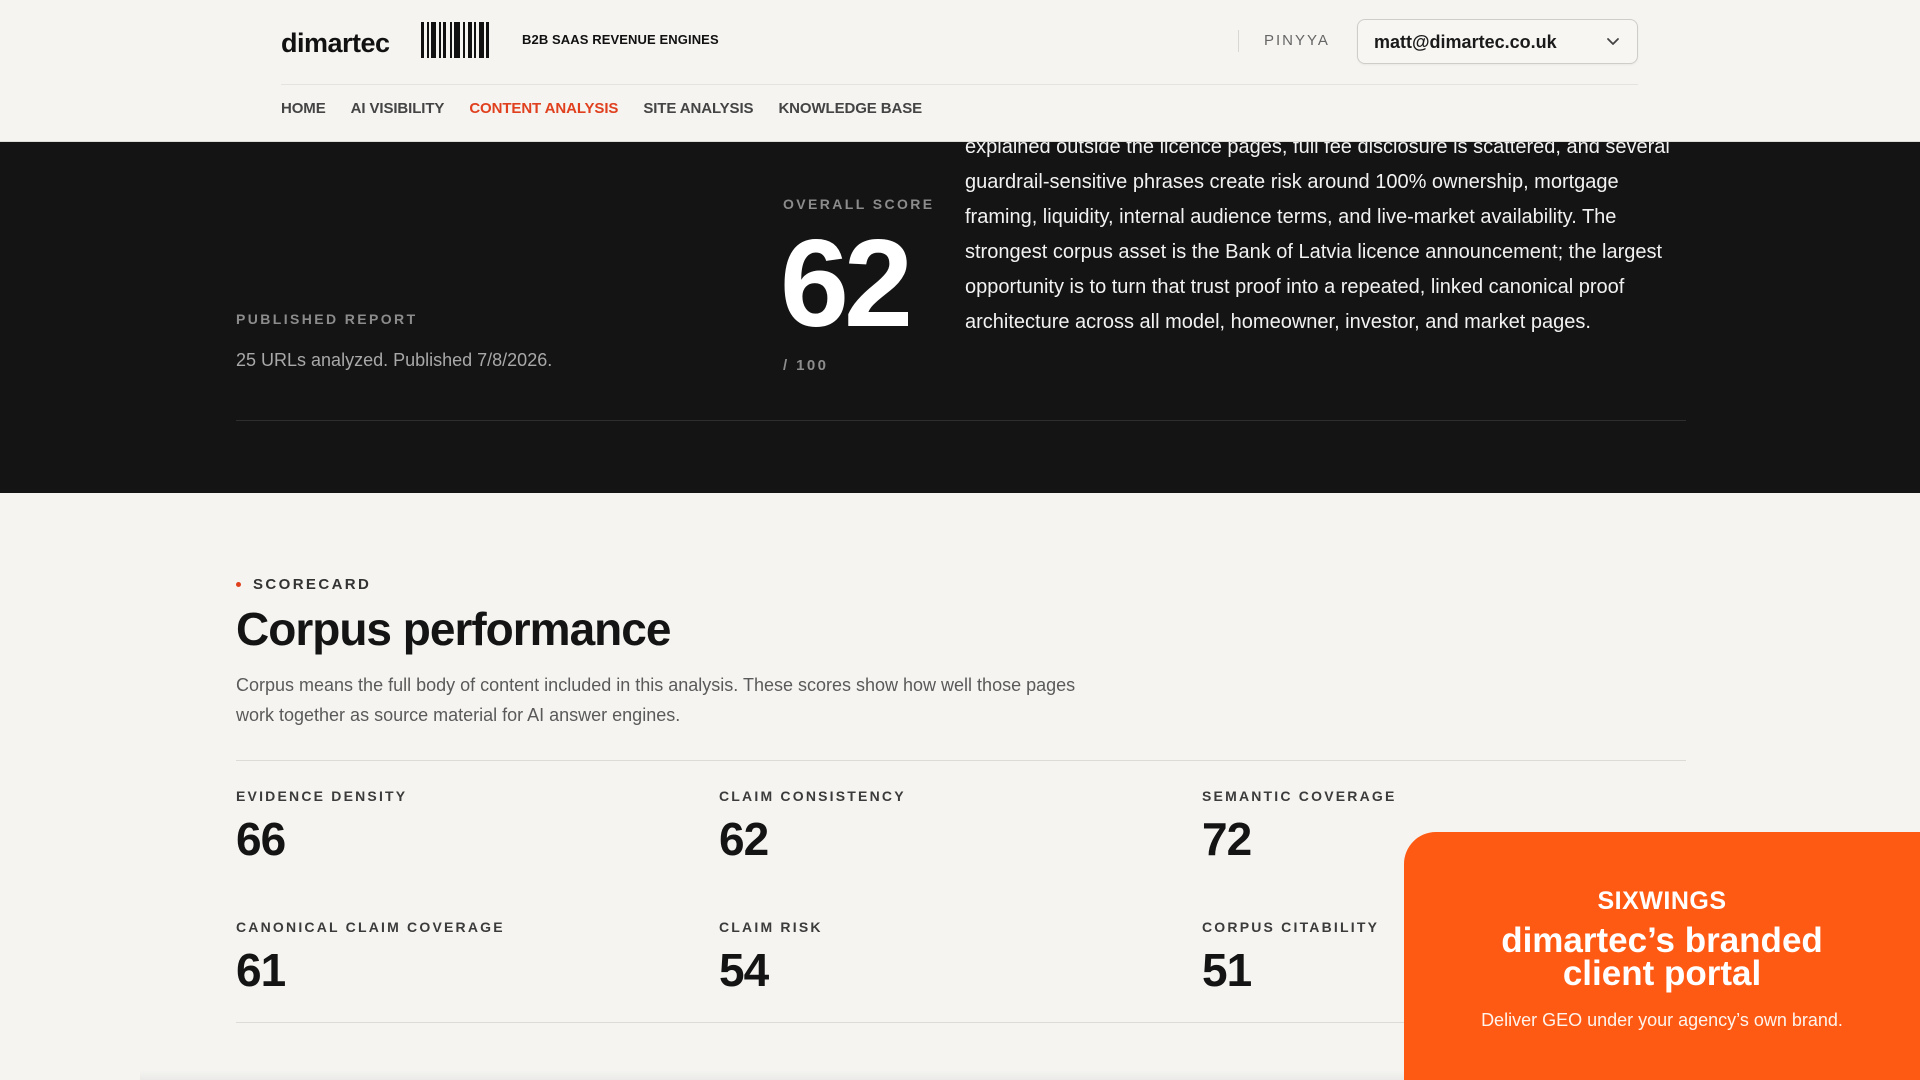  Describe the element at coordinates (859, 204) in the screenshot. I see `overall-score-label: OVERALL SCORE` at that location.